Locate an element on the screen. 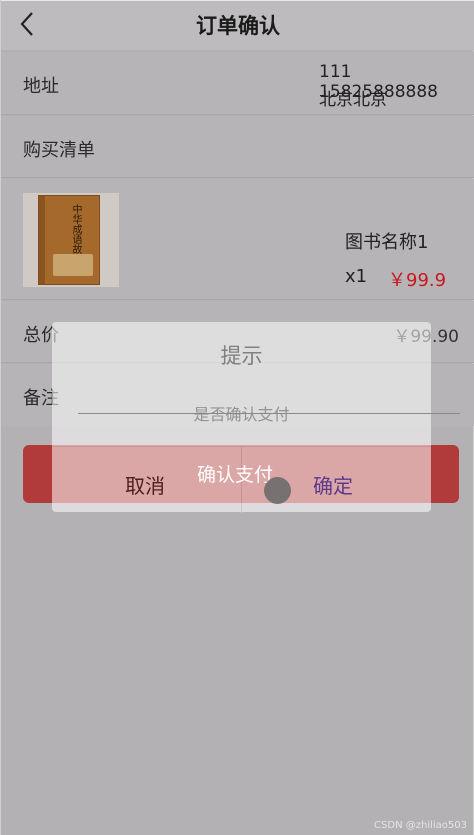 The height and width of the screenshot is (835, 474). book-spine is located at coordinates (42, 240).